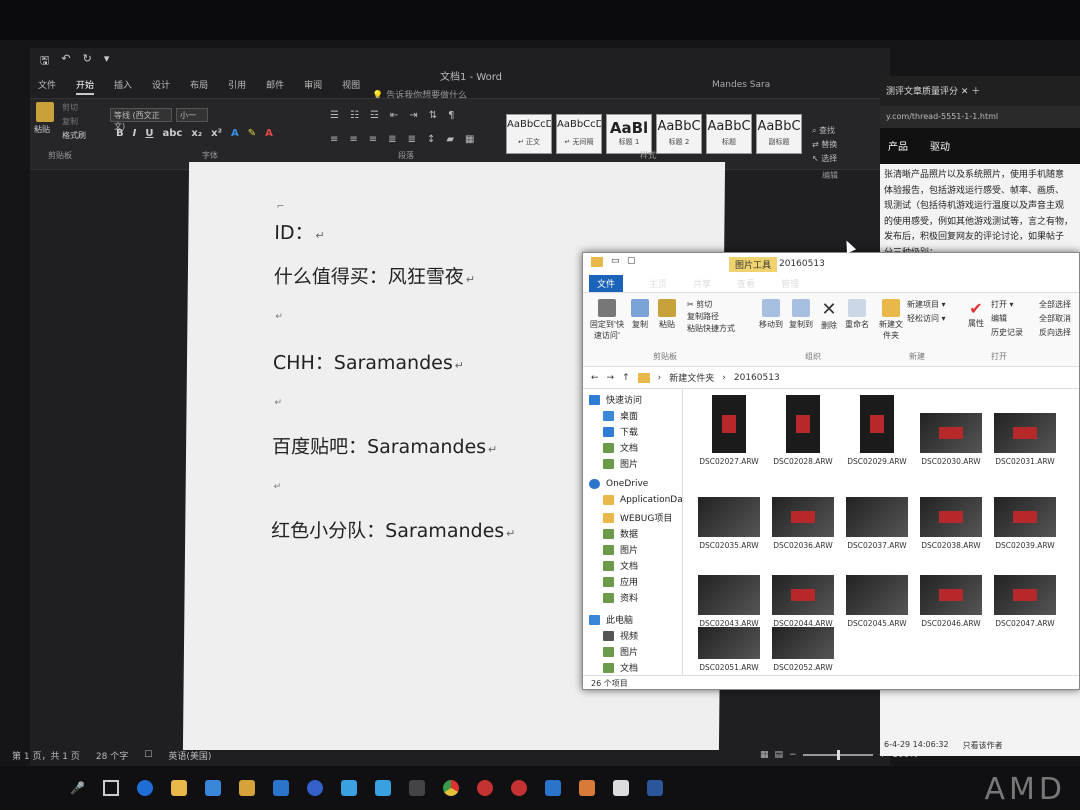  What do you see at coordinates (235, 133) in the screenshot?
I see `text-effects-icon: A` at bounding box center [235, 133].